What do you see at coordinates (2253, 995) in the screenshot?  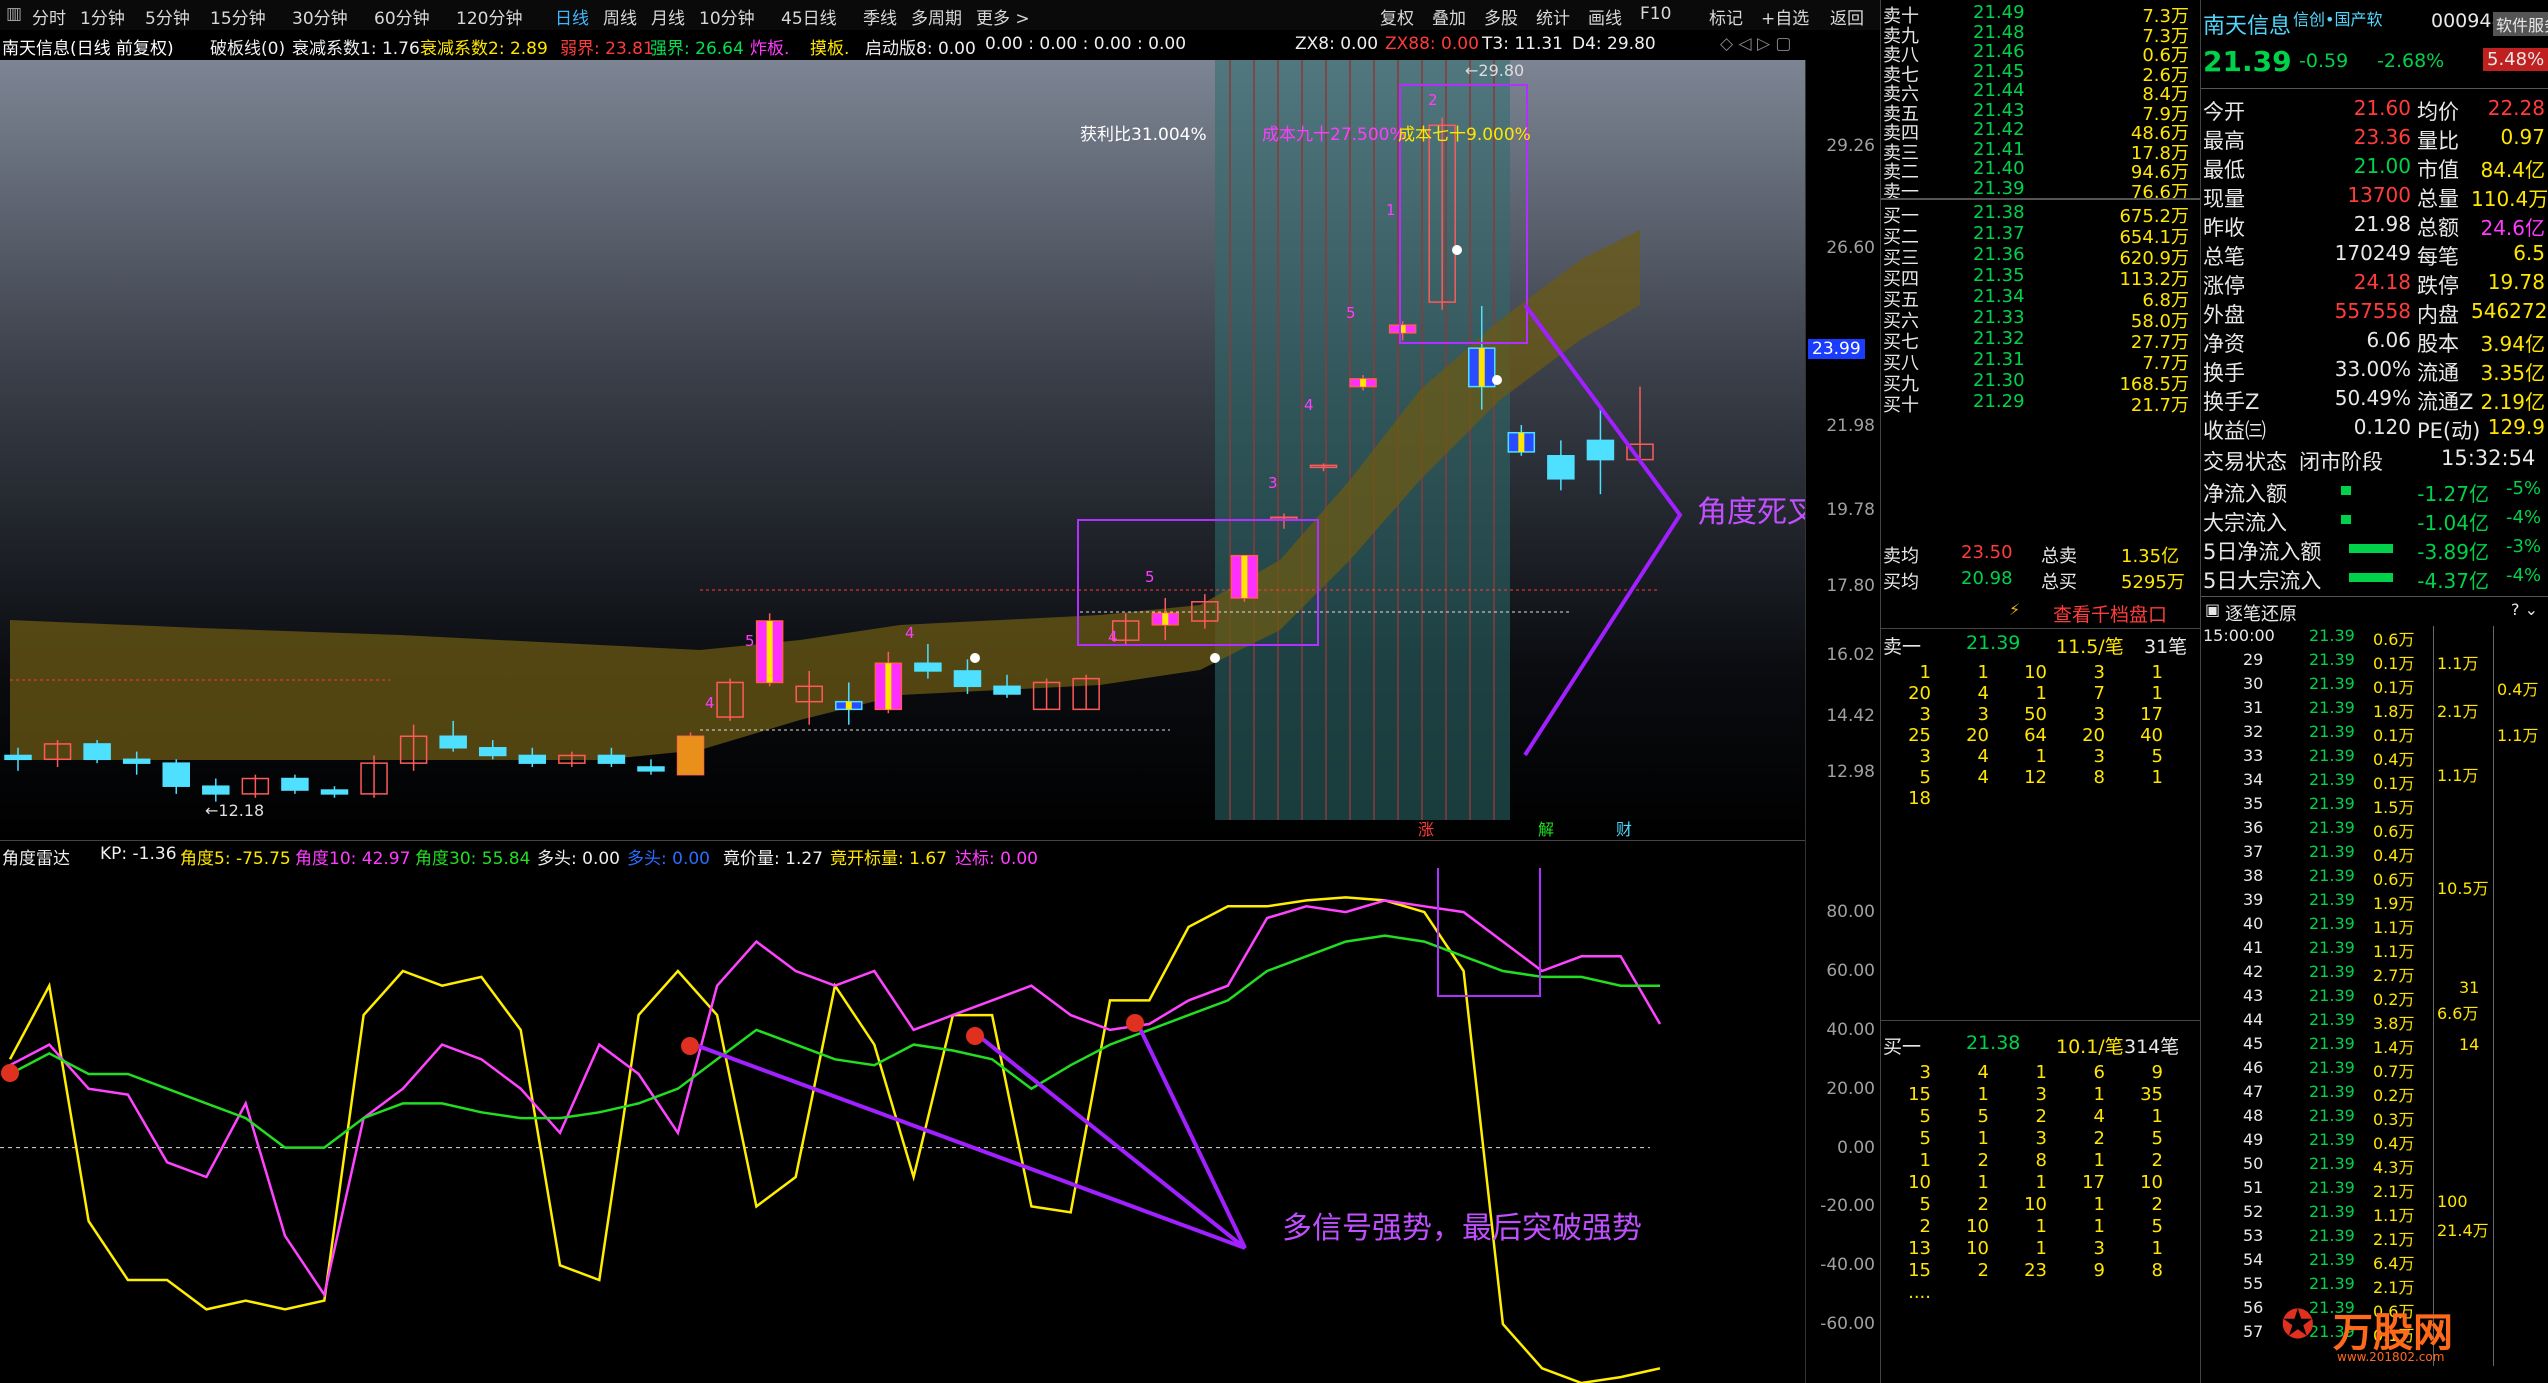 I see `tick-time-15: 43` at bounding box center [2253, 995].